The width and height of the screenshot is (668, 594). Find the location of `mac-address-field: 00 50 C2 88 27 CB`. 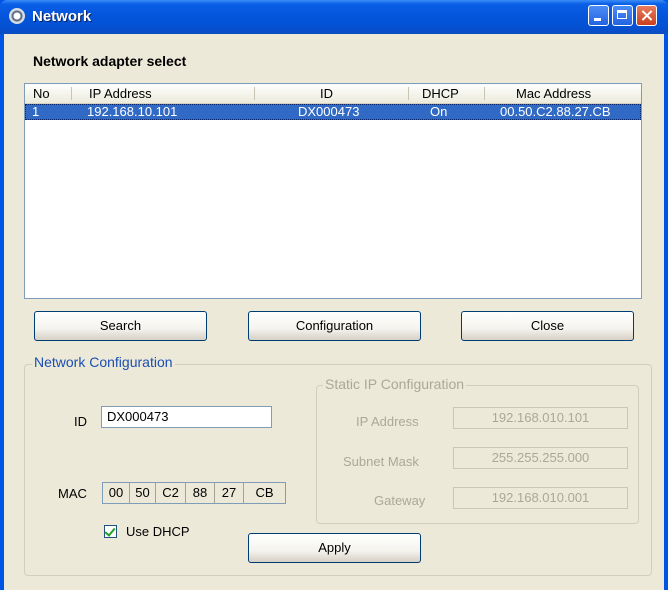

mac-address-field: 00 50 C2 88 27 CB is located at coordinates (194, 493).